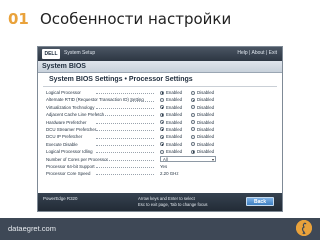 Image resolution: width=320 pixels, height=240 pixels. What do you see at coordinates (213, 159) in the screenshot?
I see `chevron-down-icon: ▾` at bounding box center [213, 159].